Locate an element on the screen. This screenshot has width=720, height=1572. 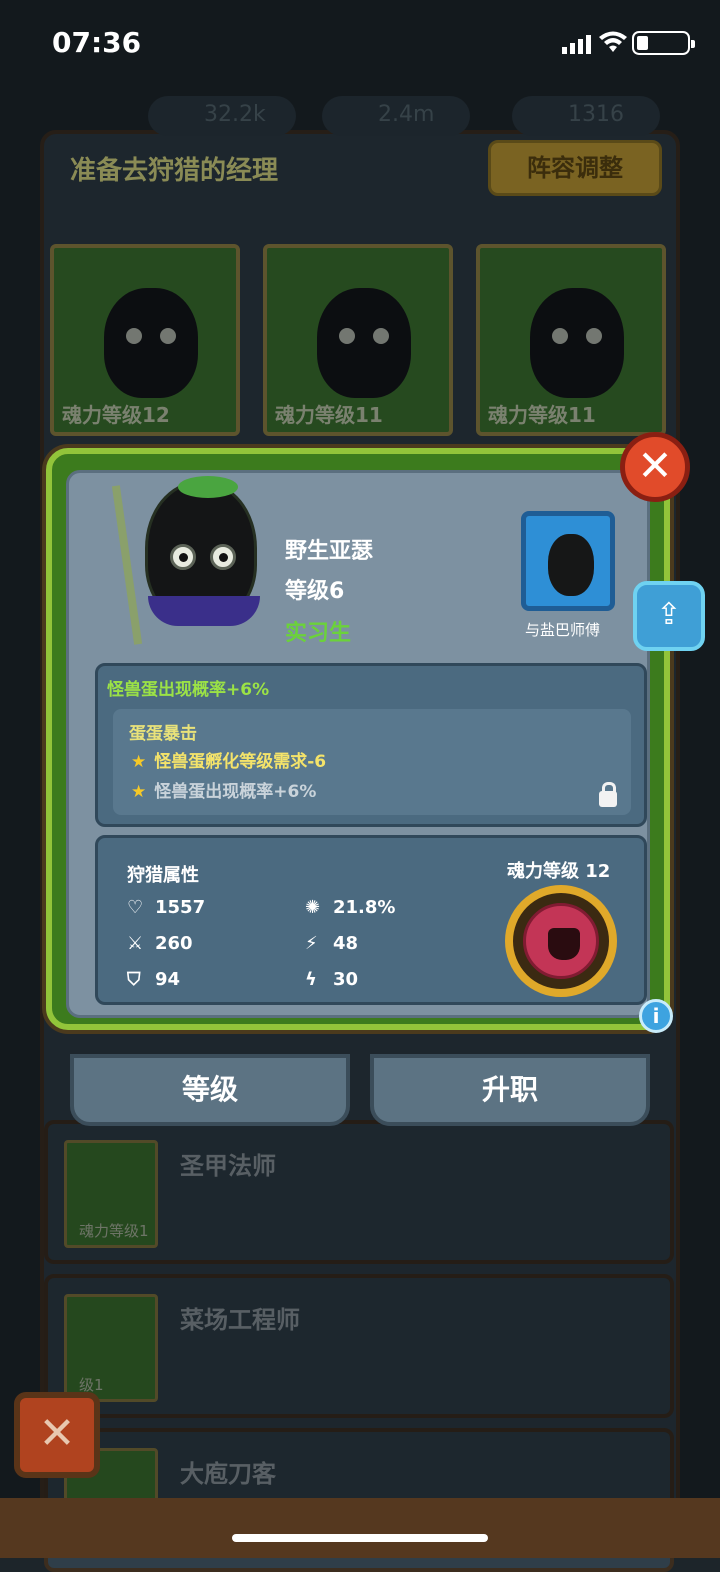
stat-crit: ✺ 21.8% is located at coordinates (350, 907).